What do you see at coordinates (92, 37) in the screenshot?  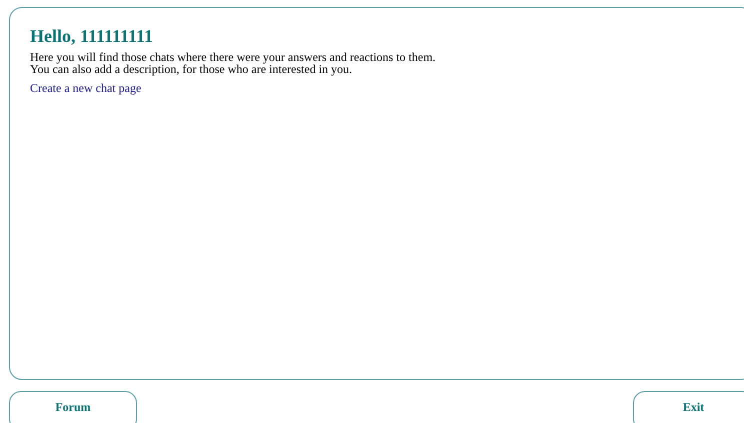 I see `greeting-heading: Hello, 111111111` at bounding box center [92, 37].